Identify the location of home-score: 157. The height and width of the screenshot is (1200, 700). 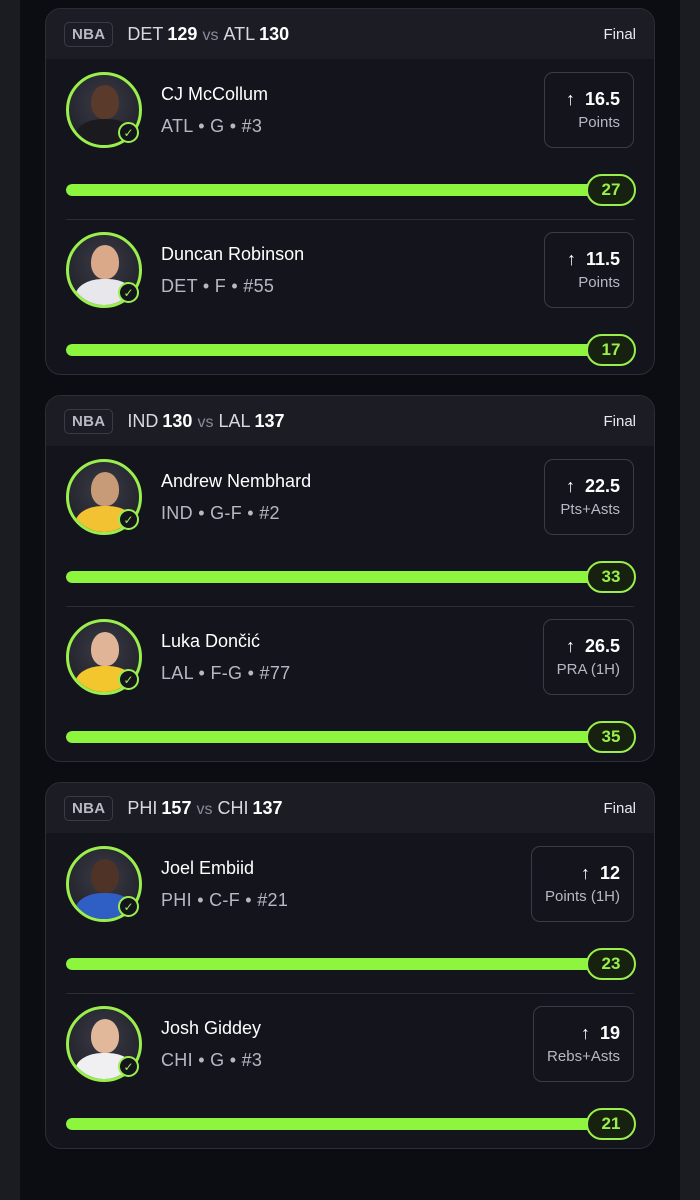
(176, 807).